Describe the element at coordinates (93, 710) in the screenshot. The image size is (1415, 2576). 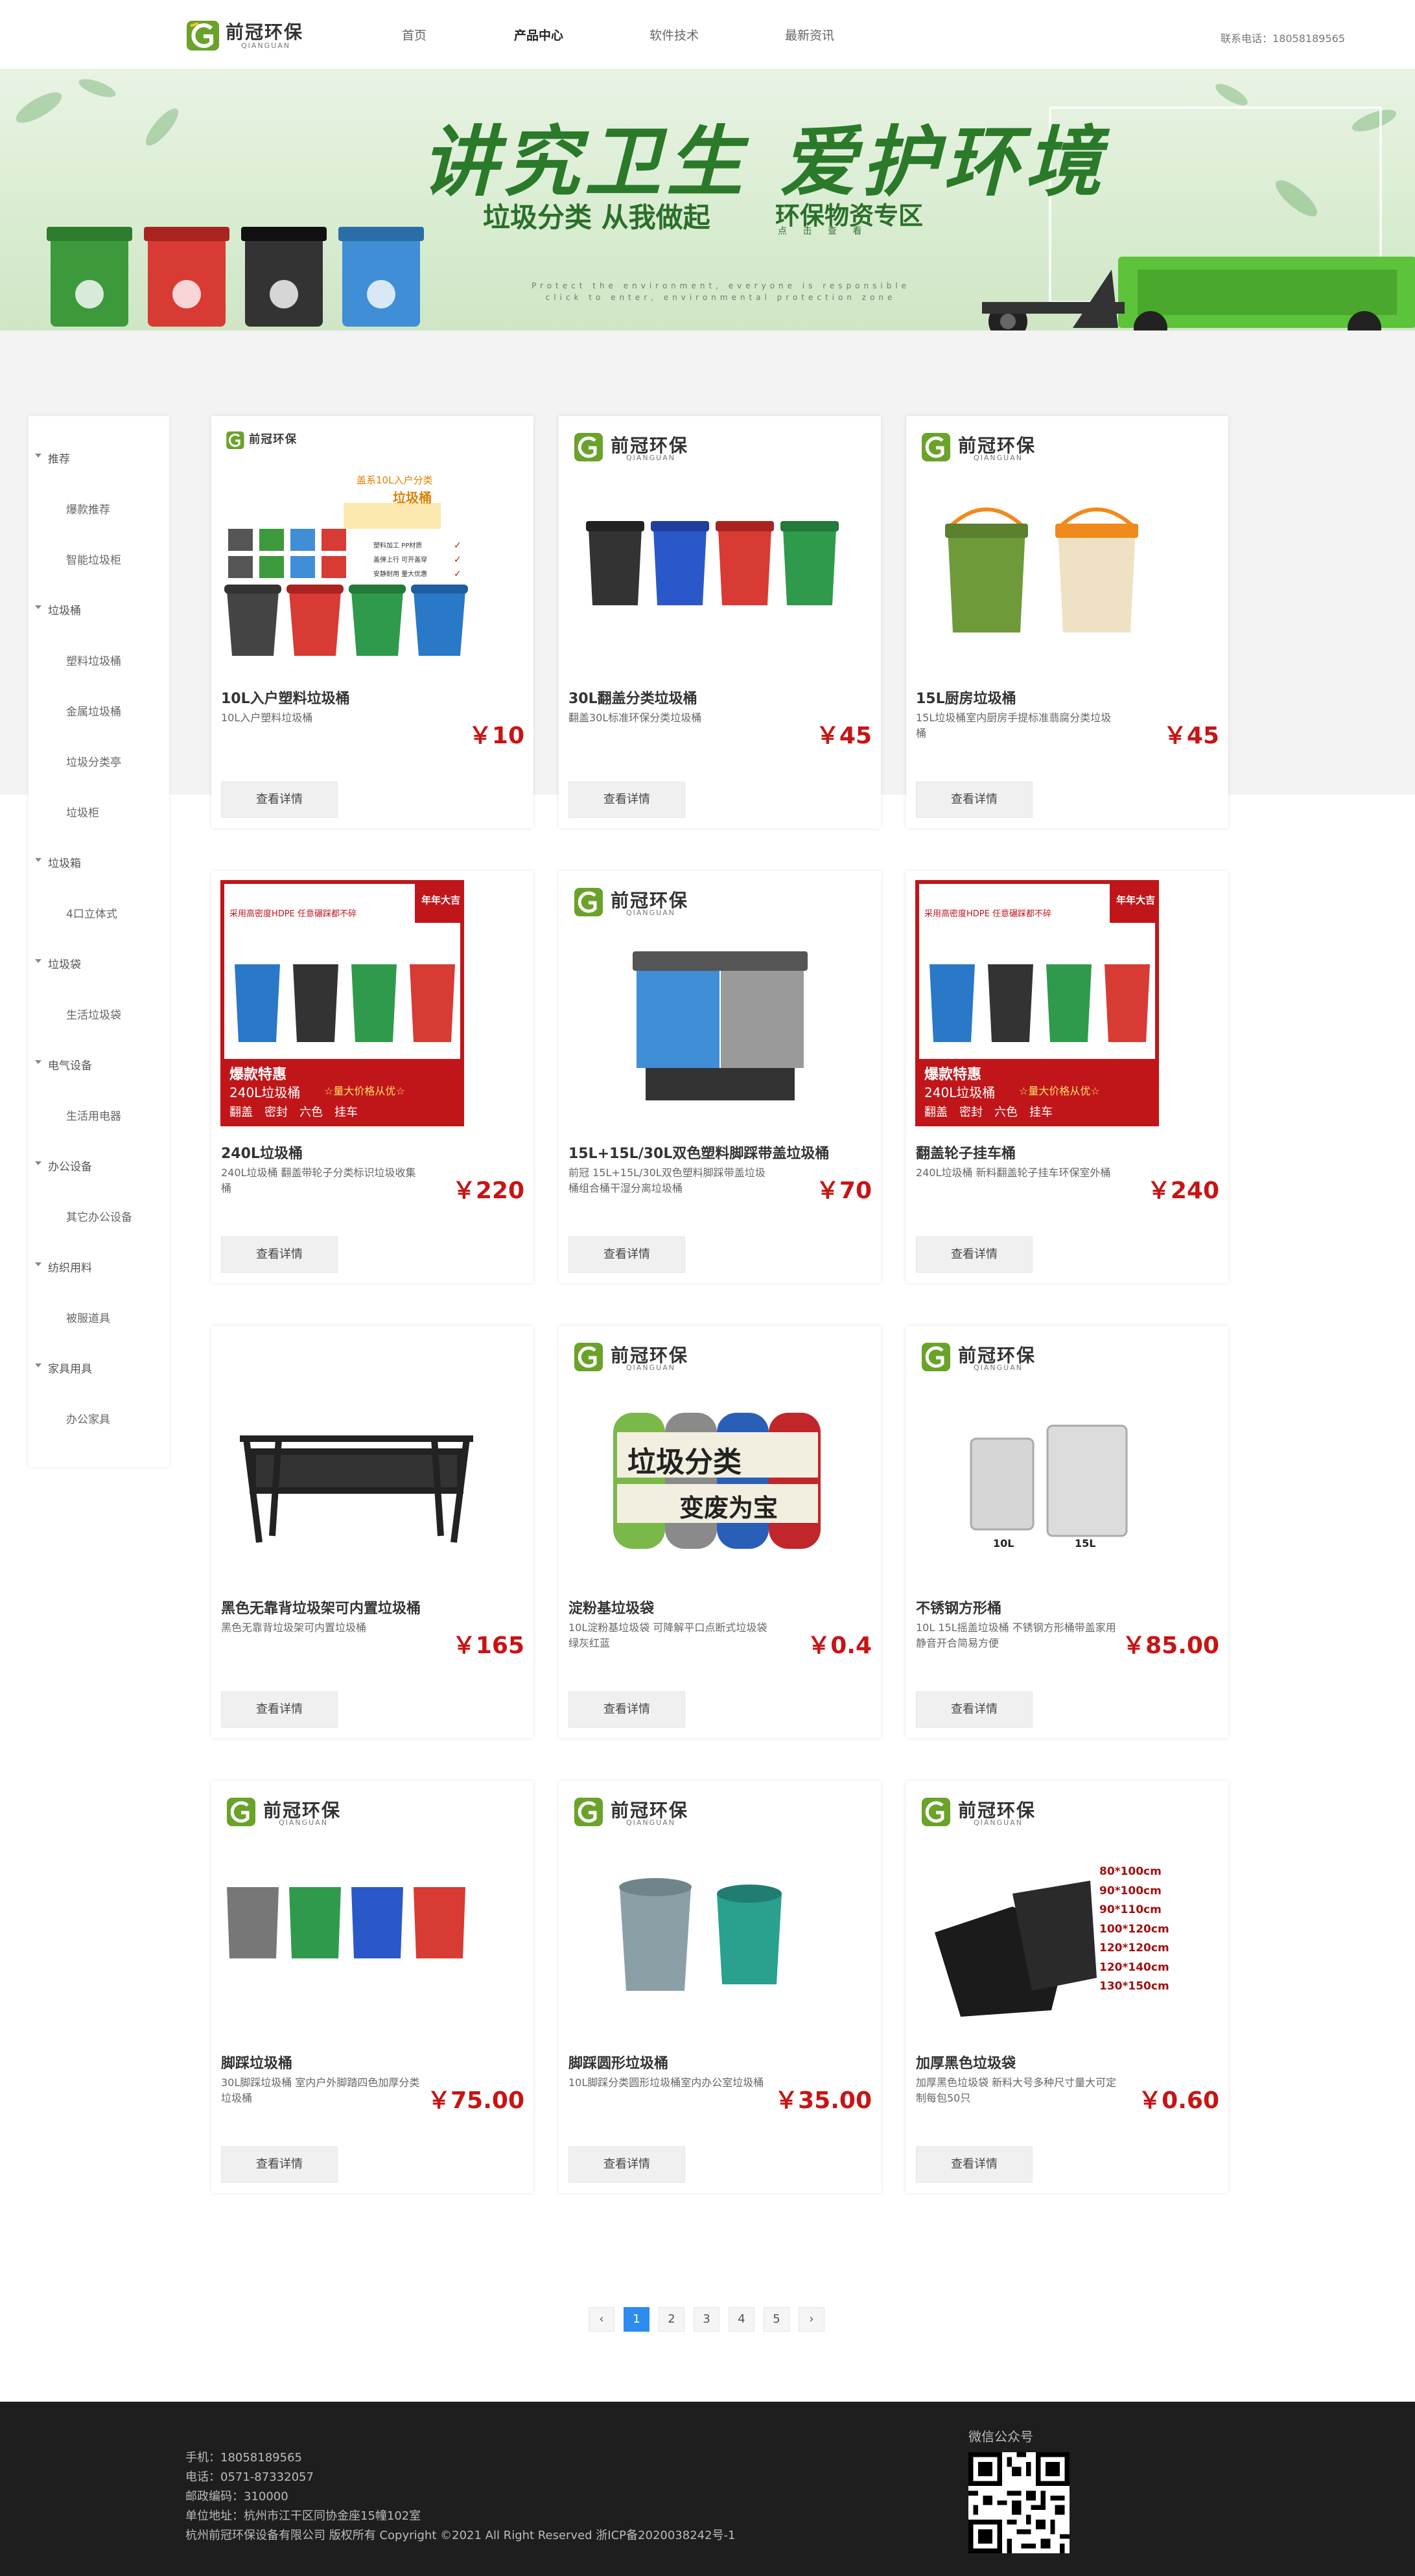
I see `sidebar-item-metal-bin: 金属垃圾桶` at that location.